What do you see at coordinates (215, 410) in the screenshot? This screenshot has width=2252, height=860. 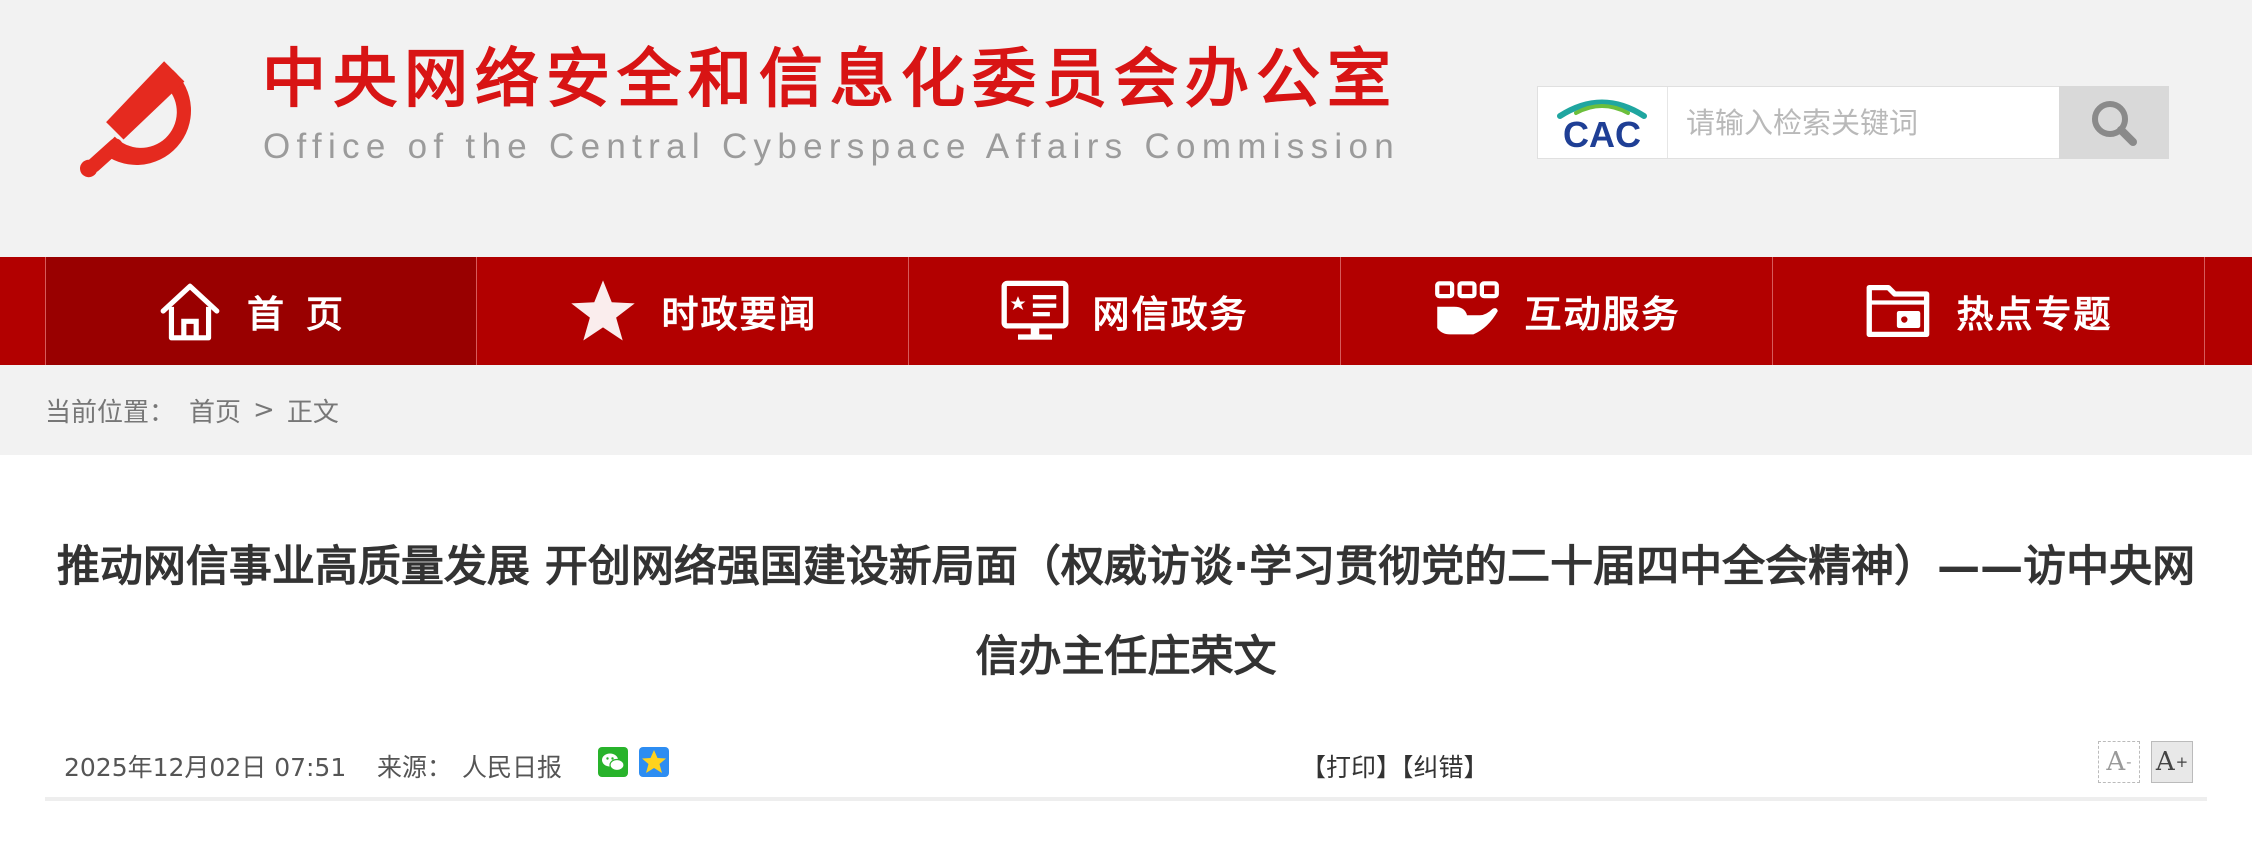 I see `breadcrumb-home-link: 首页` at bounding box center [215, 410].